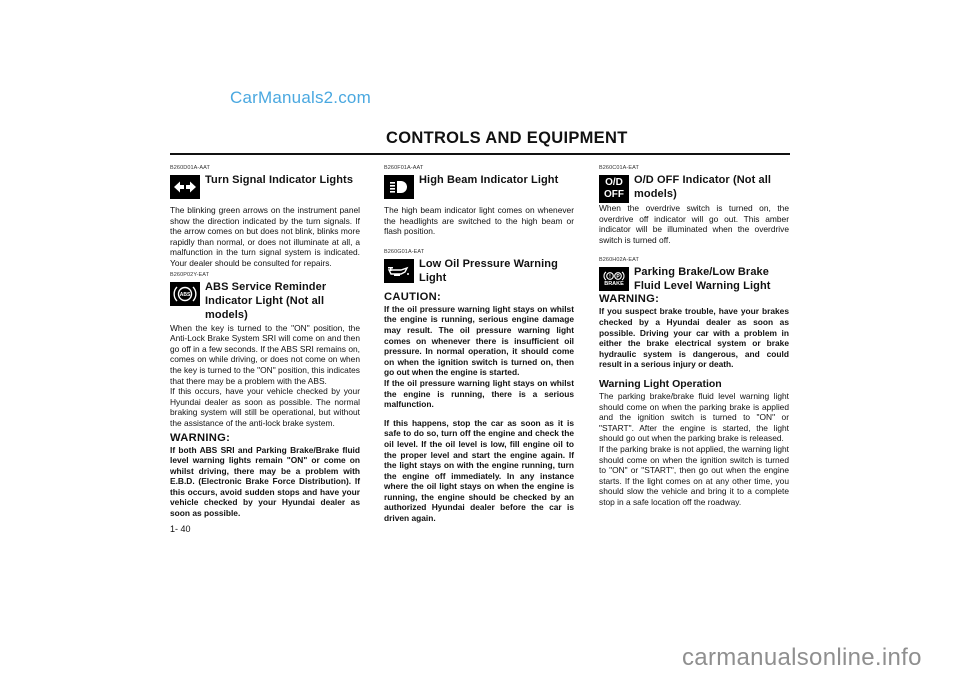 Image resolution: width=960 pixels, height=678 pixels. I want to click on section-header-high-beam: High Beam Indicator Light, so click(479, 186).